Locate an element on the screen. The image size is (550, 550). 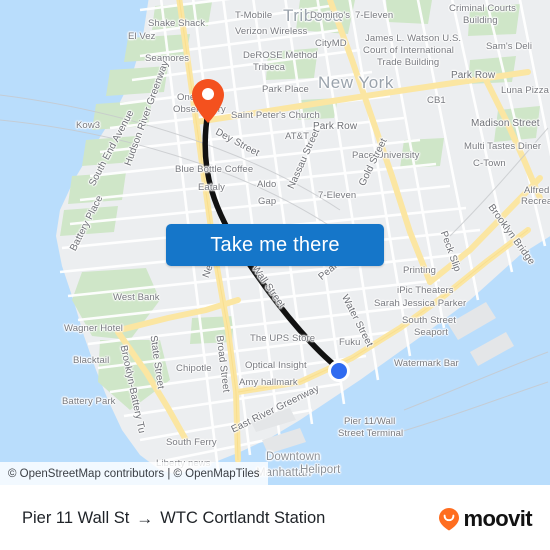
take-me-there-button: Take me there is located at coordinates (275, 245).